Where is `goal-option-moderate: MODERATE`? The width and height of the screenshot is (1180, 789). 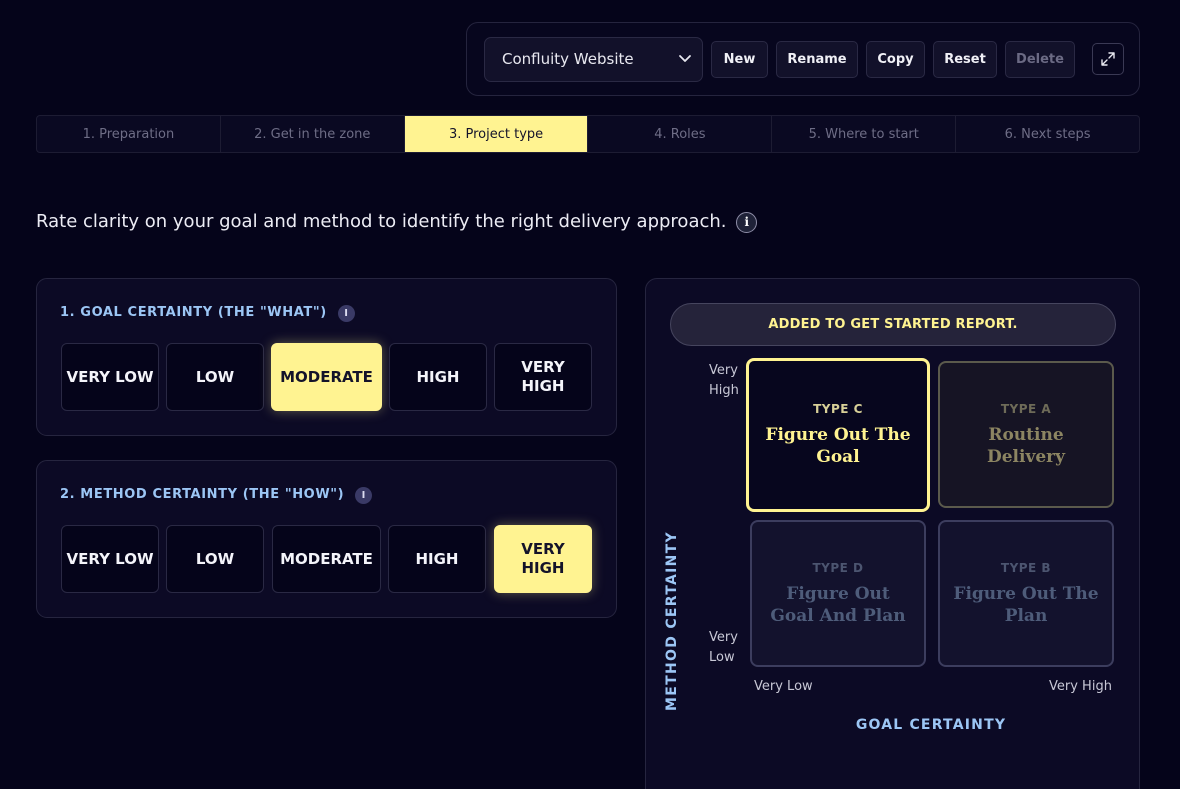
goal-option-moderate: MODERATE is located at coordinates (326, 377).